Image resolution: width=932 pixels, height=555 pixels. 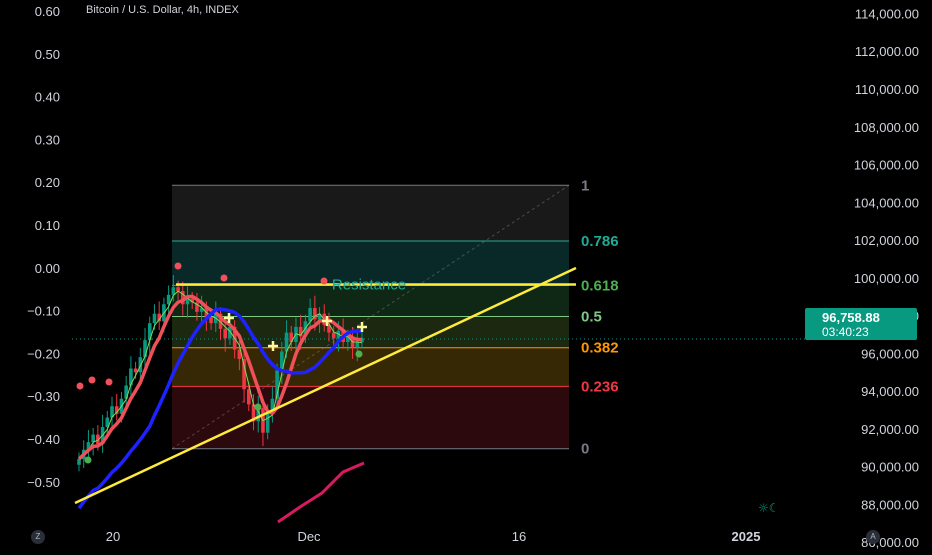 I want to click on fib-level-label: 0.5, so click(x=591, y=317).